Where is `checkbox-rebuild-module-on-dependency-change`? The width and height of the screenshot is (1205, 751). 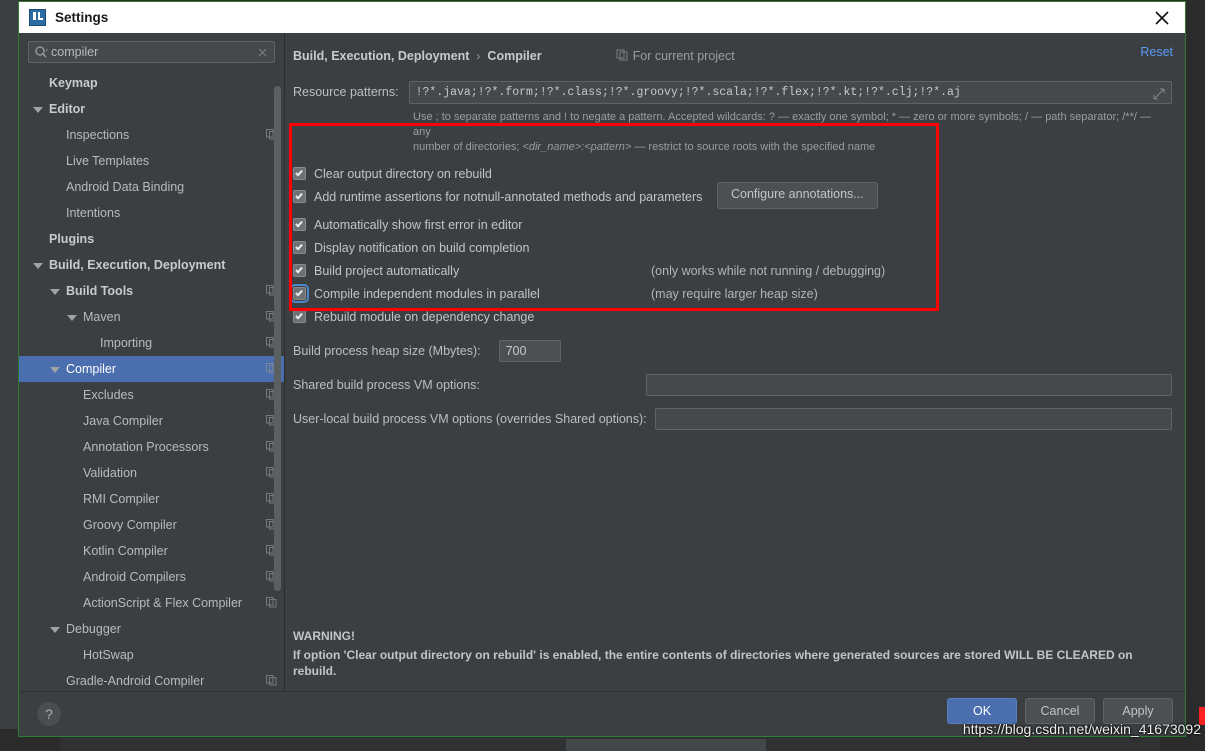
checkbox-rebuild-module-on-dependency-change is located at coordinates (299, 316).